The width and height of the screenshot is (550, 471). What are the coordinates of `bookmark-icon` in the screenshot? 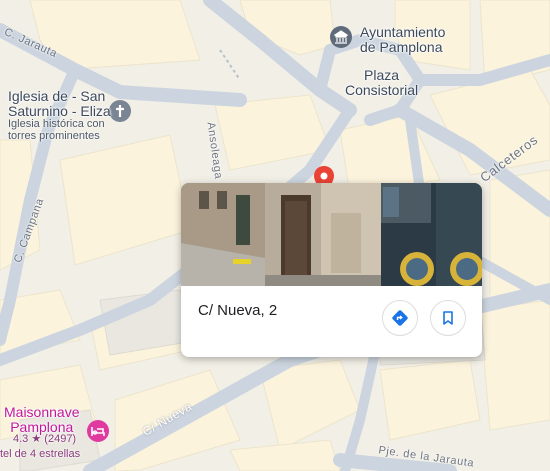 It's located at (448, 318).